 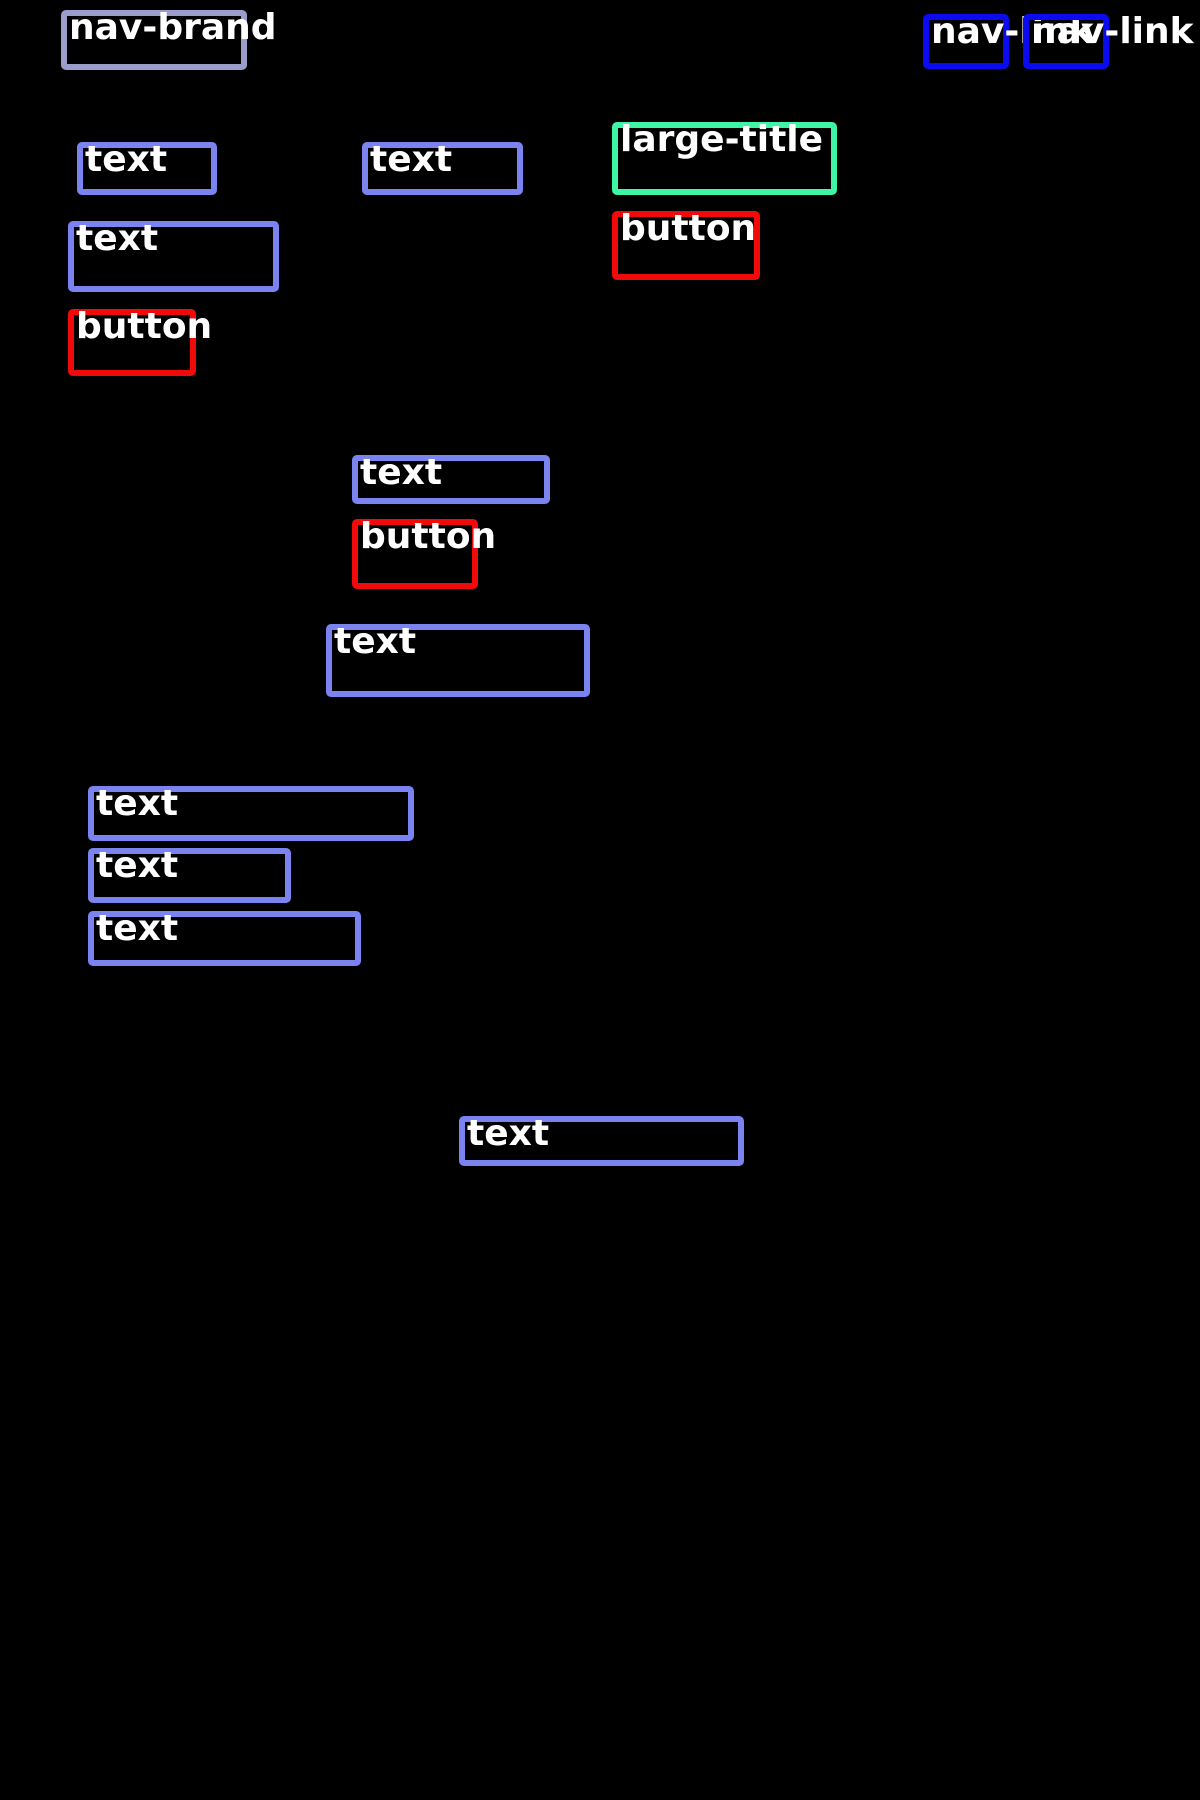 What do you see at coordinates (722, 139) in the screenshot?
I see `large-title-label: large-title` at bounding box center [722, 139].